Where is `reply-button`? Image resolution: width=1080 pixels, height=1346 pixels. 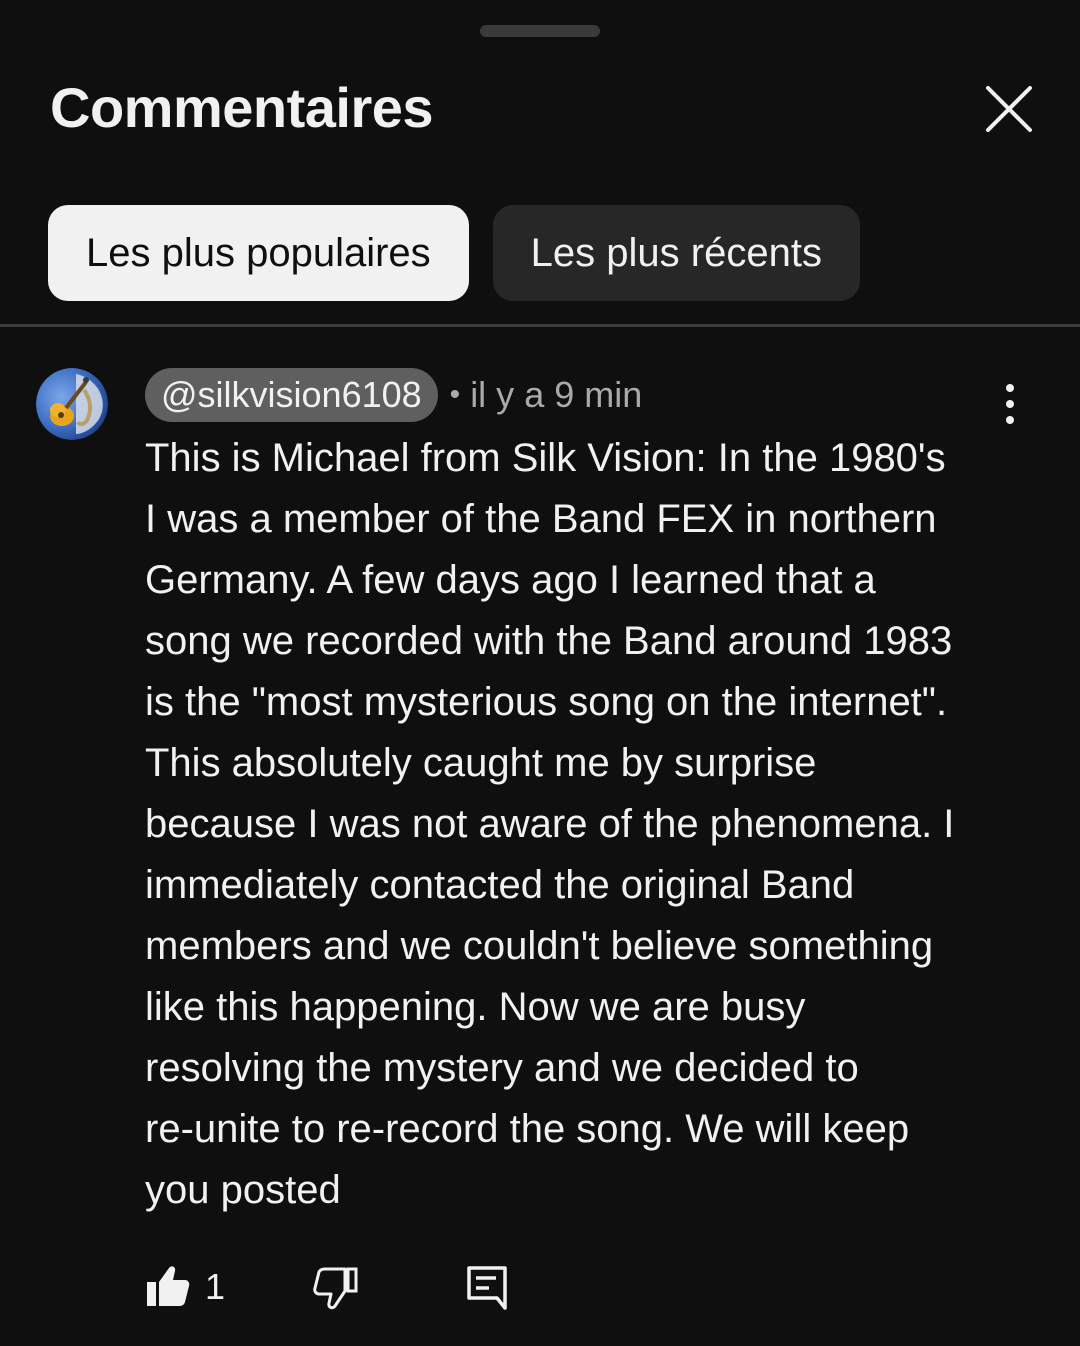
reply-button is located at coordinates (488, 1288).